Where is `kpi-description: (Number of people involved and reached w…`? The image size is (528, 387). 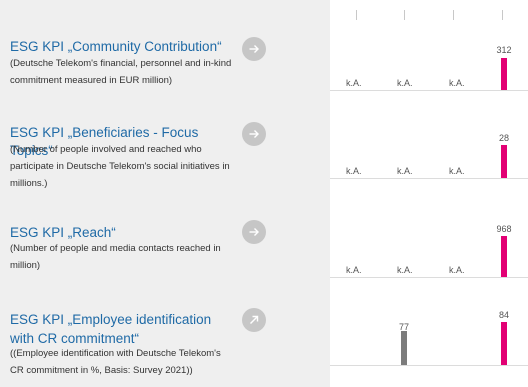 kpi-description: (Number of people involved and reached w… is located at coordinates (120, 166).